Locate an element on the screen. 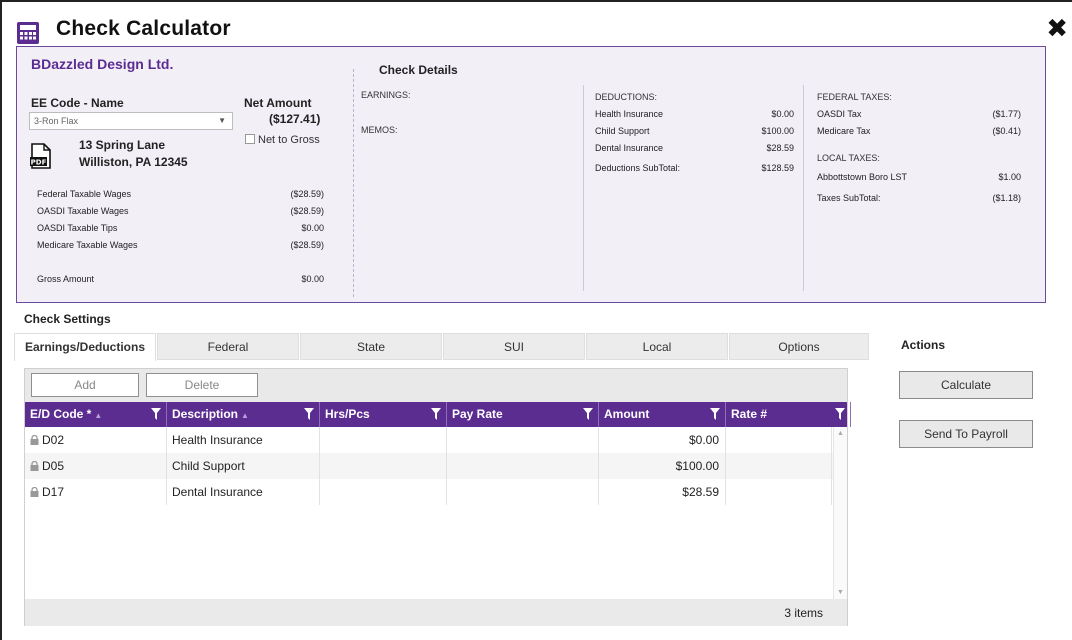  cell-pay-rate is located at coordinates (523, 440).